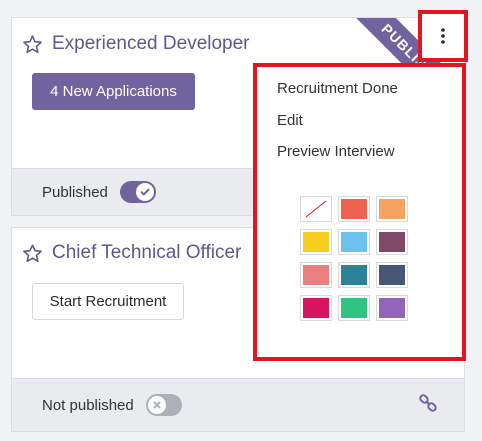  Describe the element at coordinates (337, 88) in the screenshot. I see `menu-item-recruitment-done: Recruitment Done` at that location.